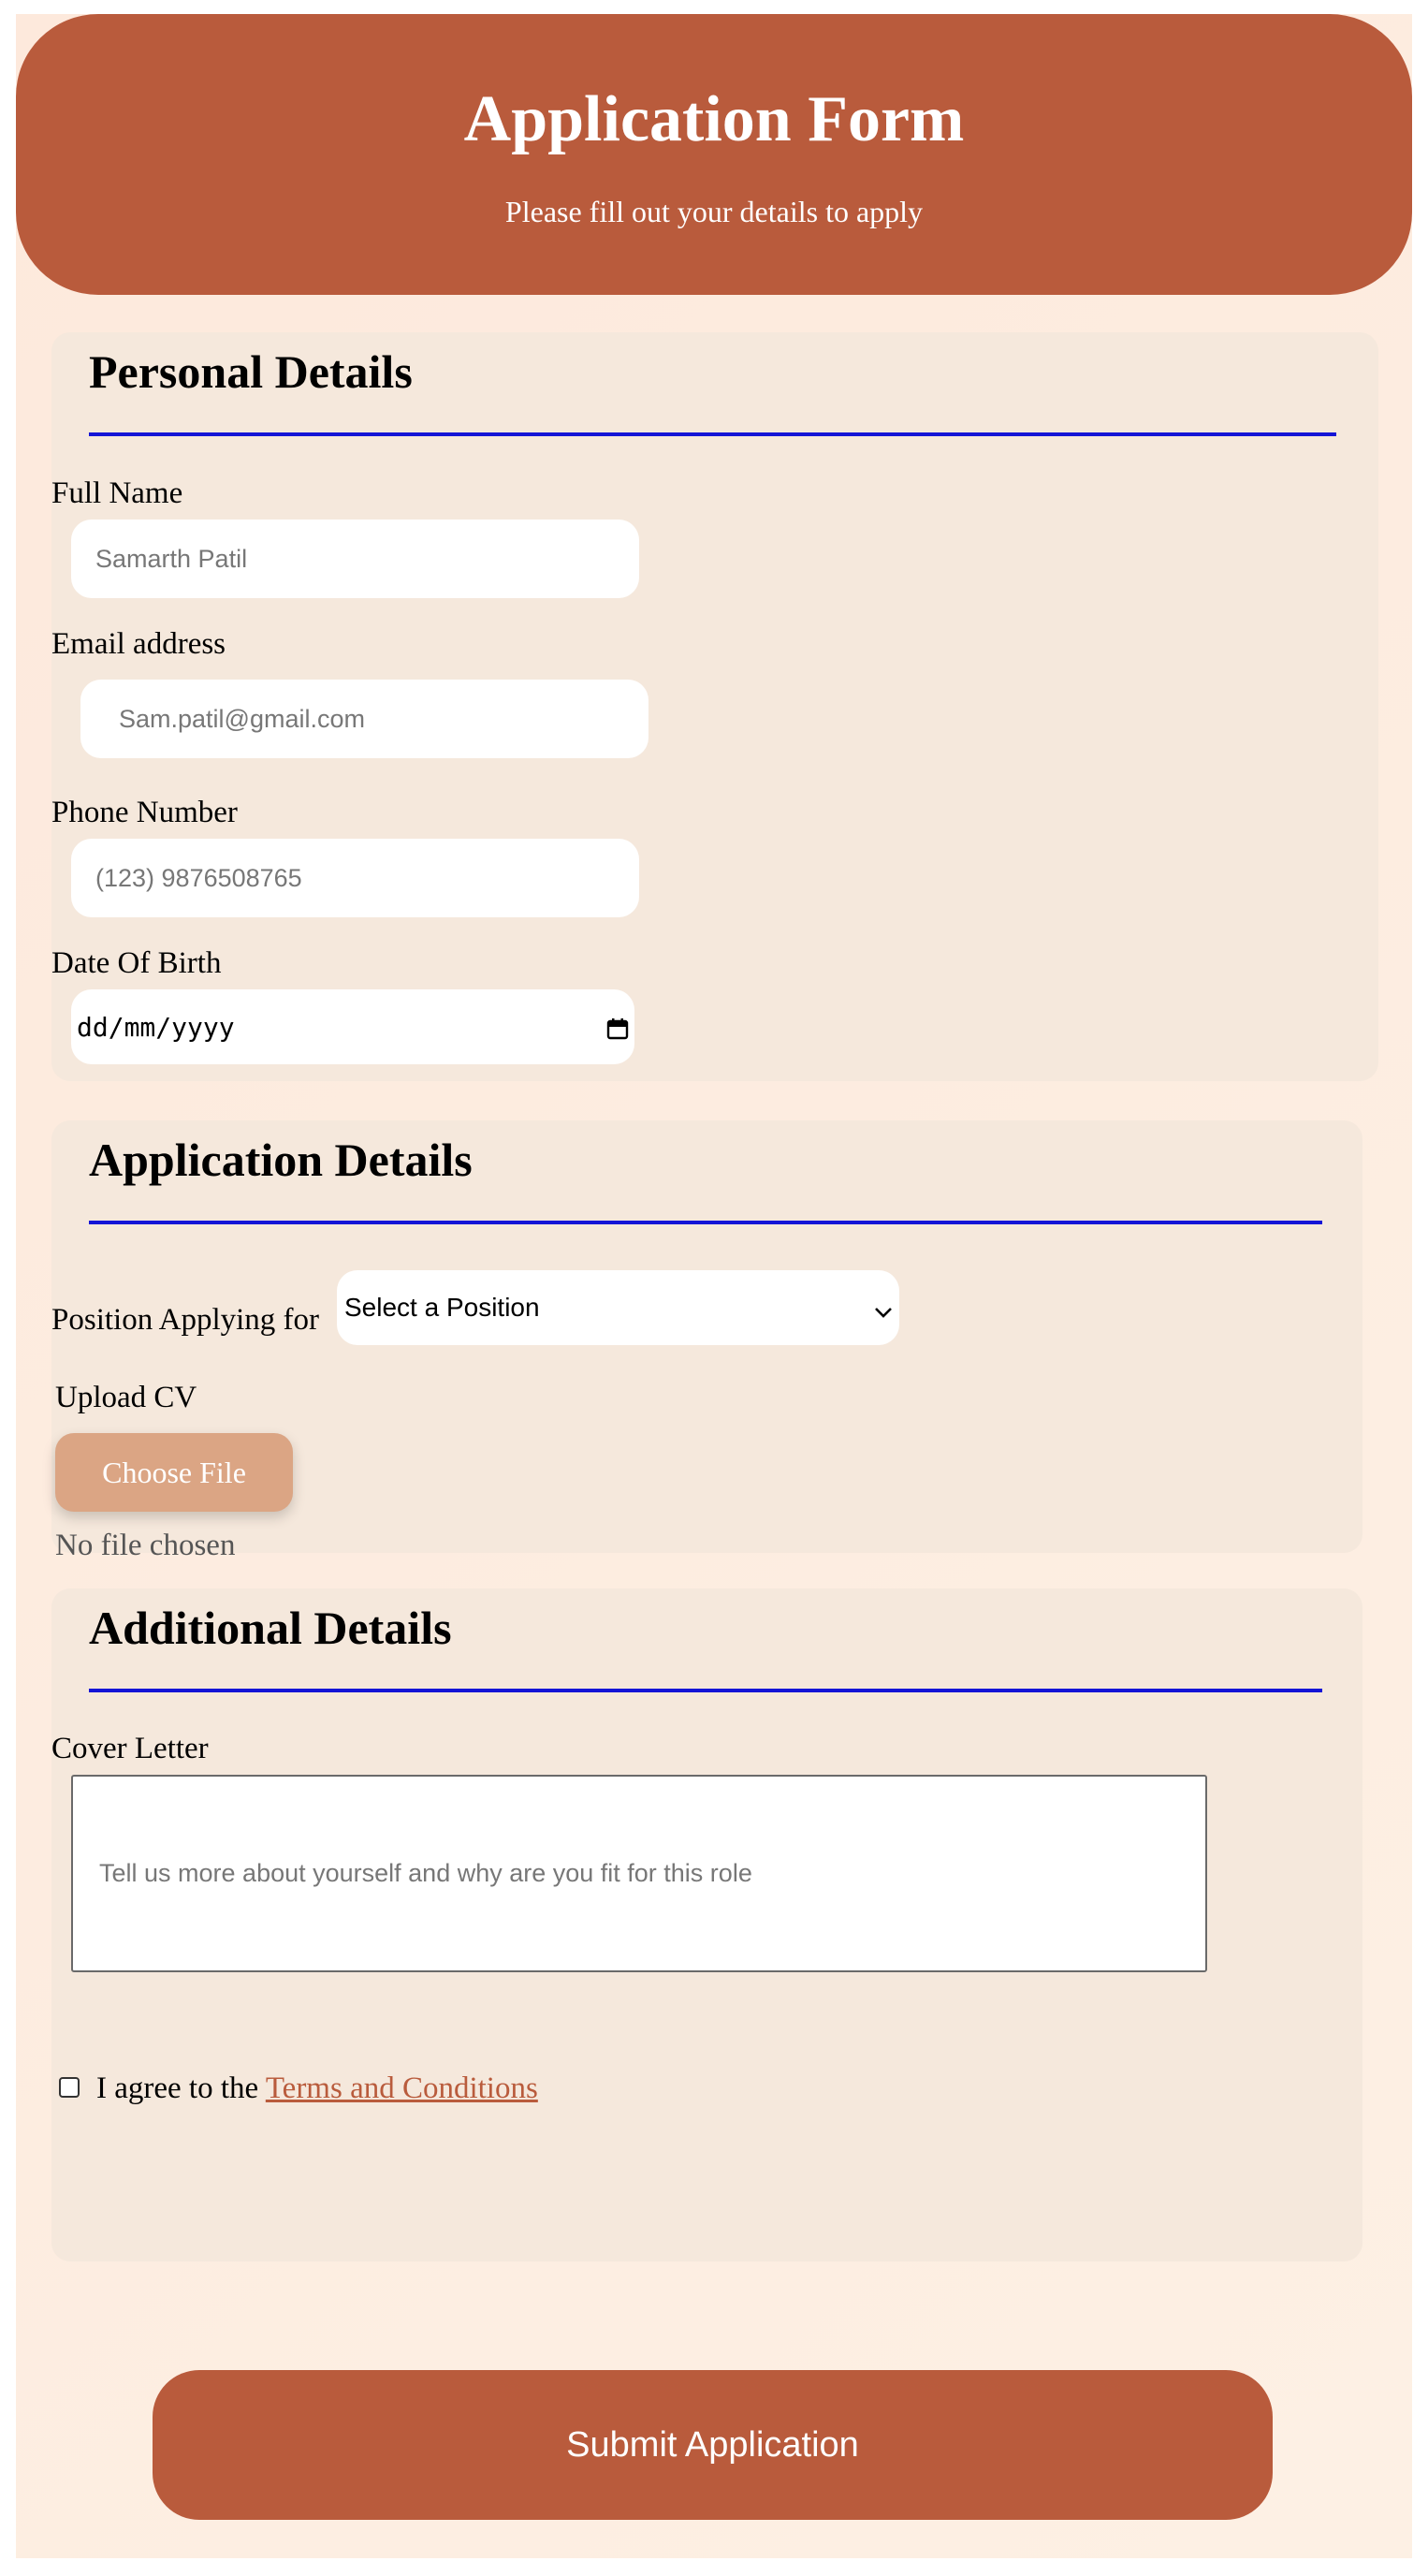 The height and width of the screenshot is (2576, 1428). I want to click on page-subtitle: Please fill out your details to apply, so click(714, 211).